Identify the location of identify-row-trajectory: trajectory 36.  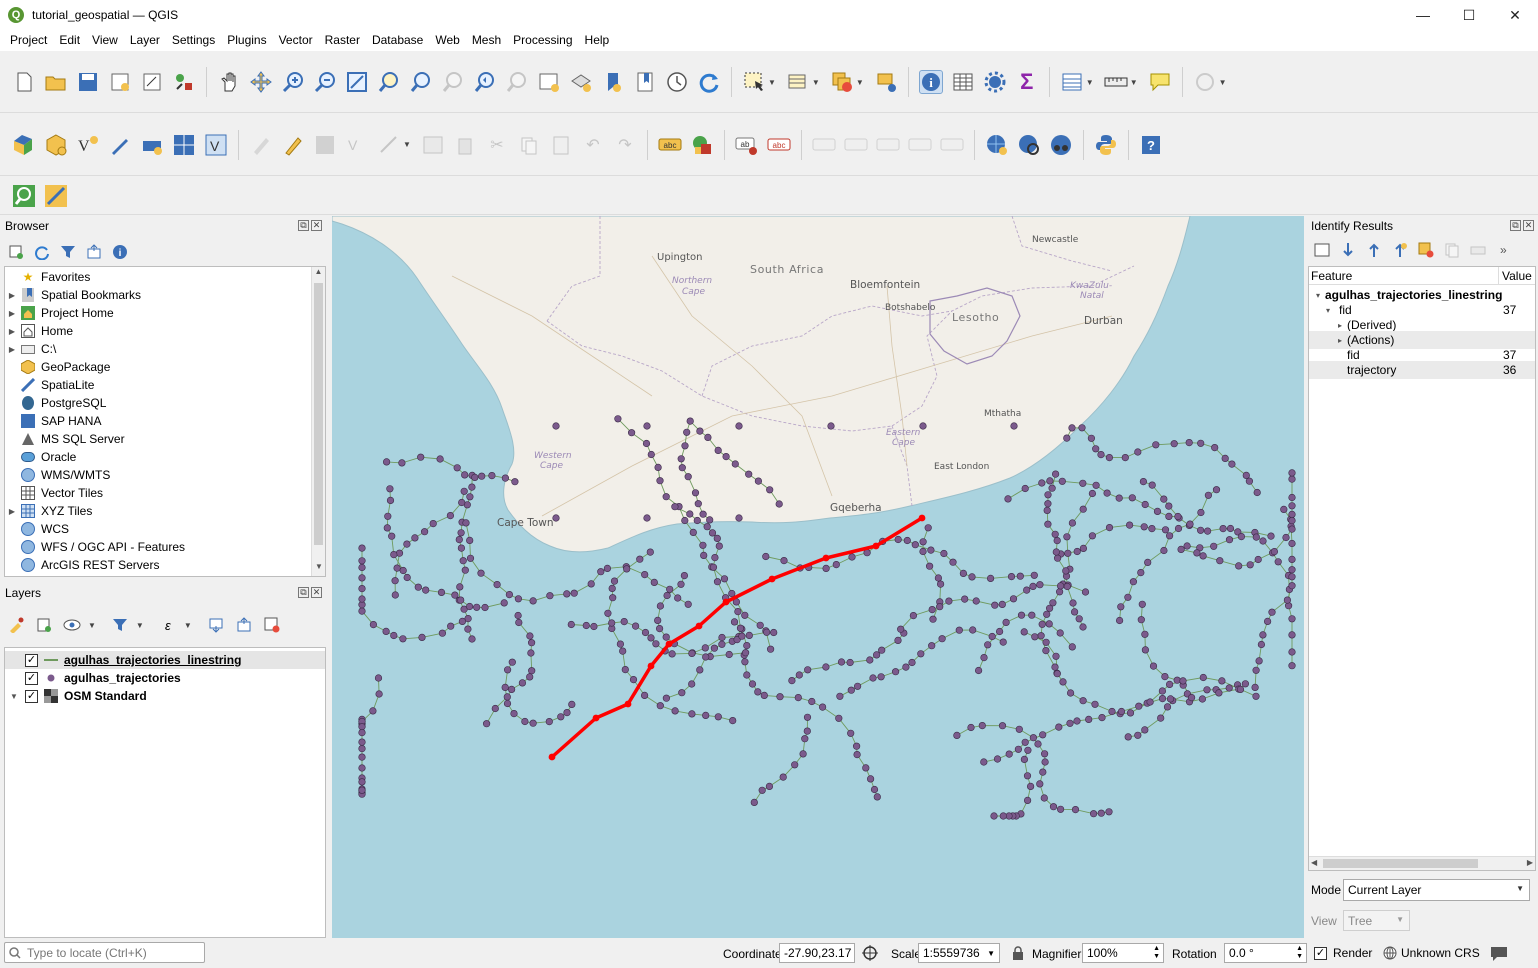
(1422, 370).